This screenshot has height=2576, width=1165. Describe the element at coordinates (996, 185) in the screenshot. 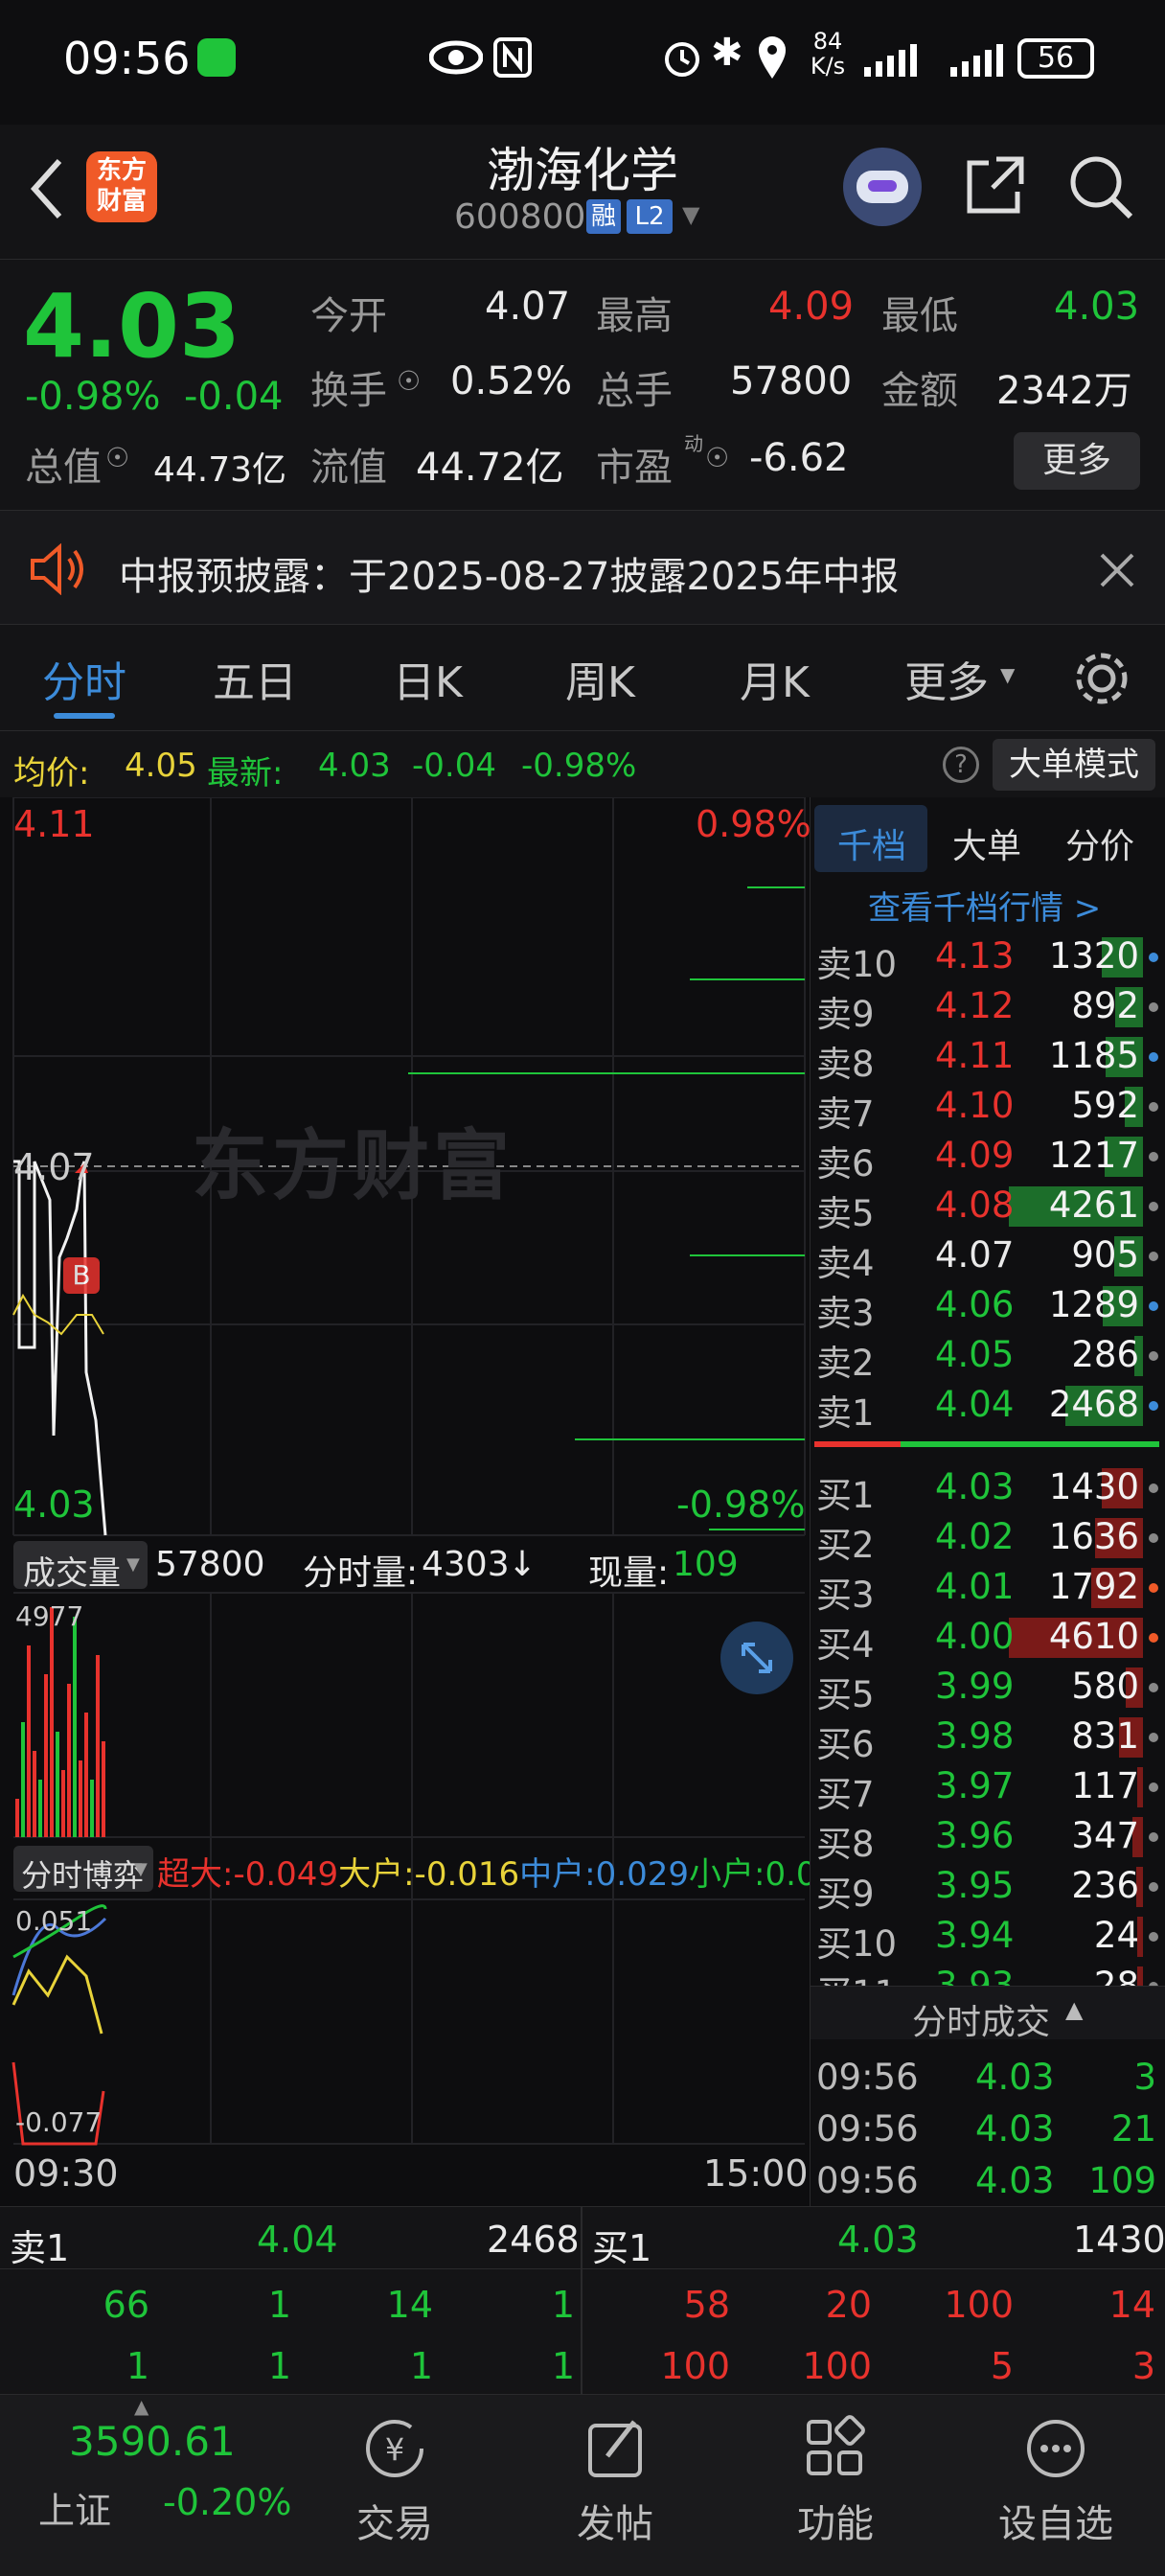

I see `share-icon` at that location.